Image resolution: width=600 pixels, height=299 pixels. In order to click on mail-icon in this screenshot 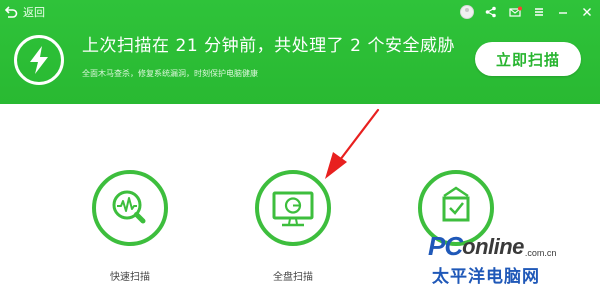, I will do `click(515, 12)`.